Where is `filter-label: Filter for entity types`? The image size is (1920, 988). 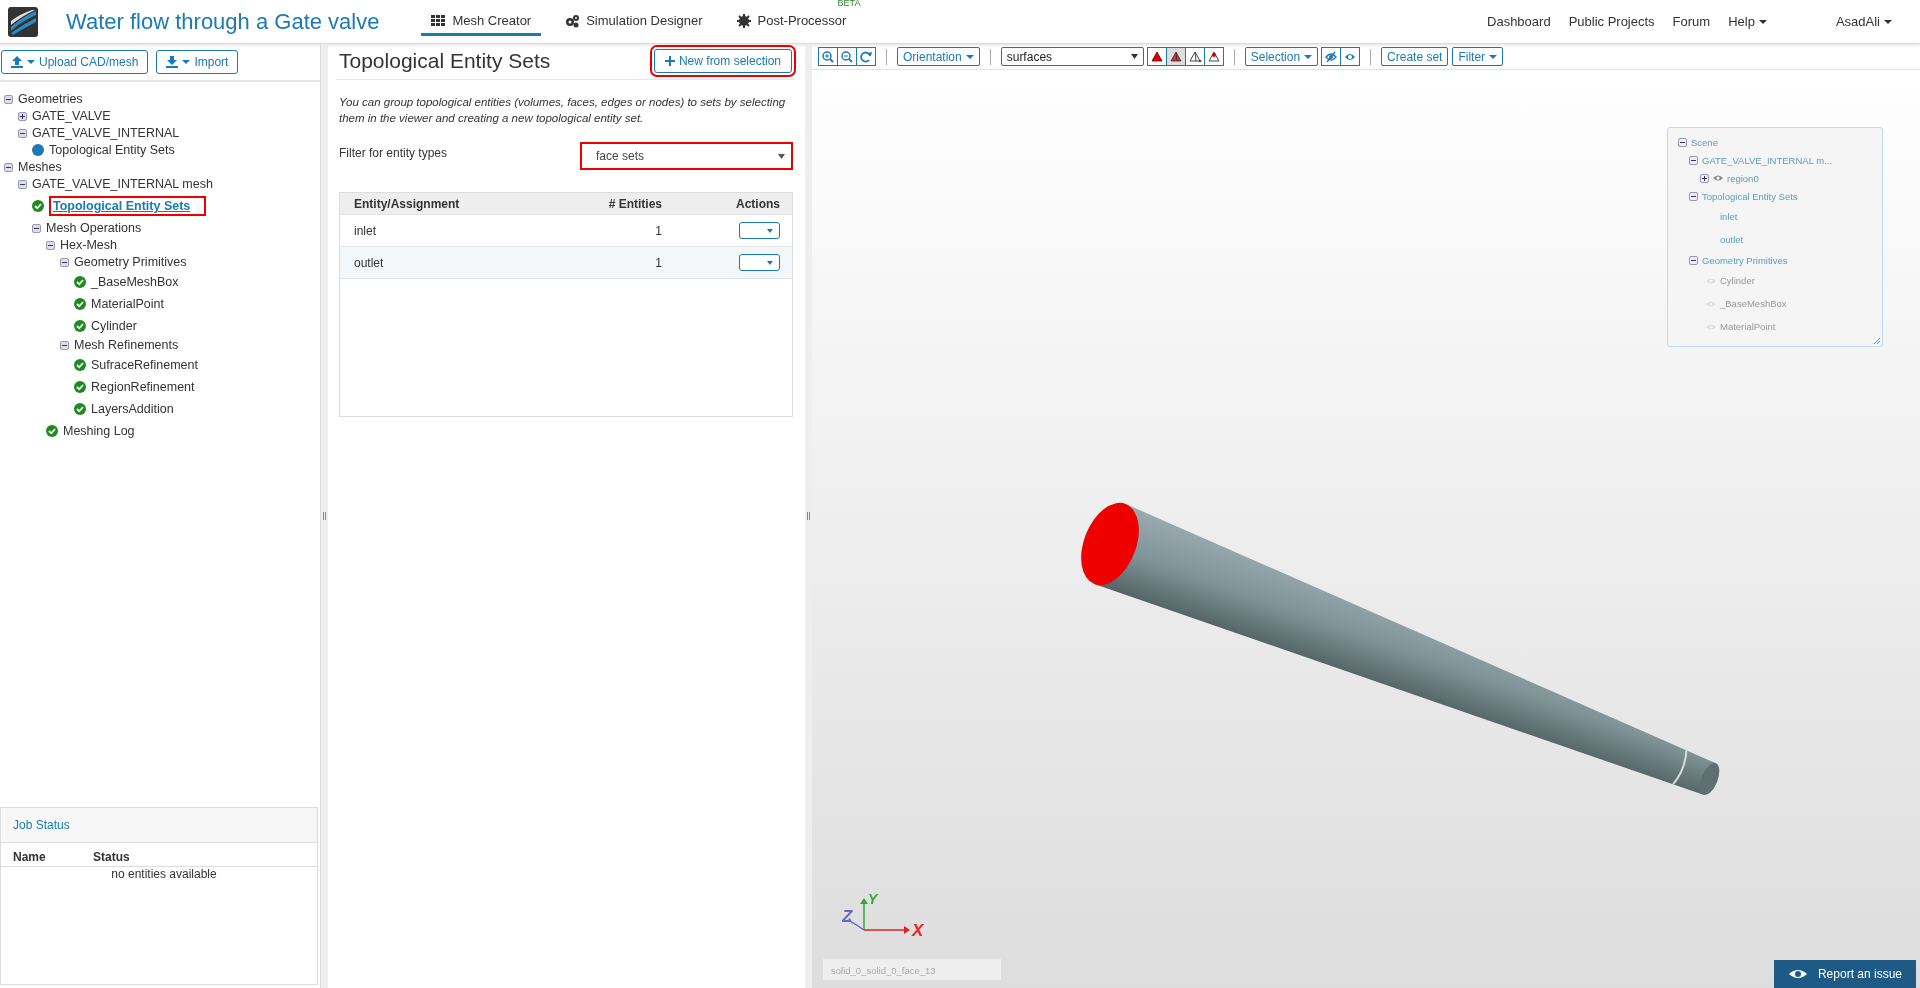
filter-label: Filter for entity types is located at coordinates (393, 153).